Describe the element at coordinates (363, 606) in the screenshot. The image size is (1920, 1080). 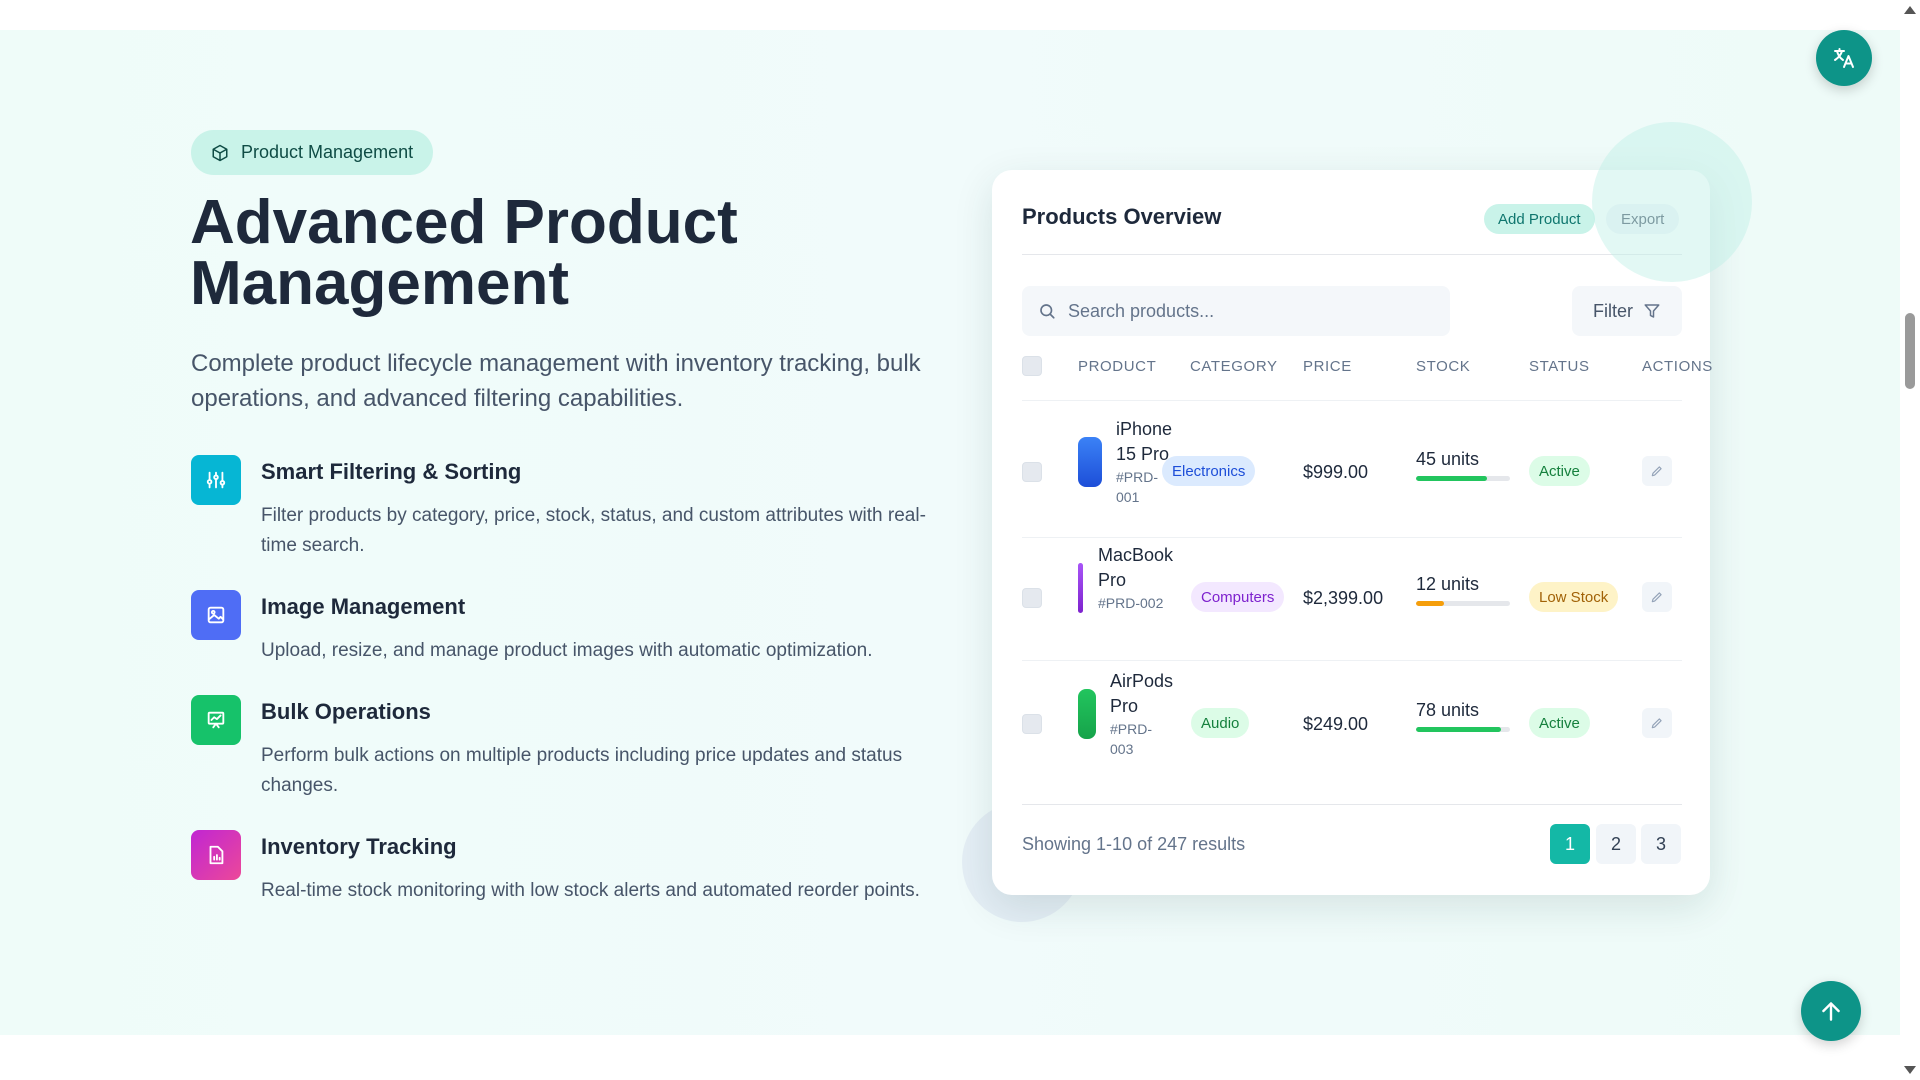
I see `feature-title: Image Management` at that location.